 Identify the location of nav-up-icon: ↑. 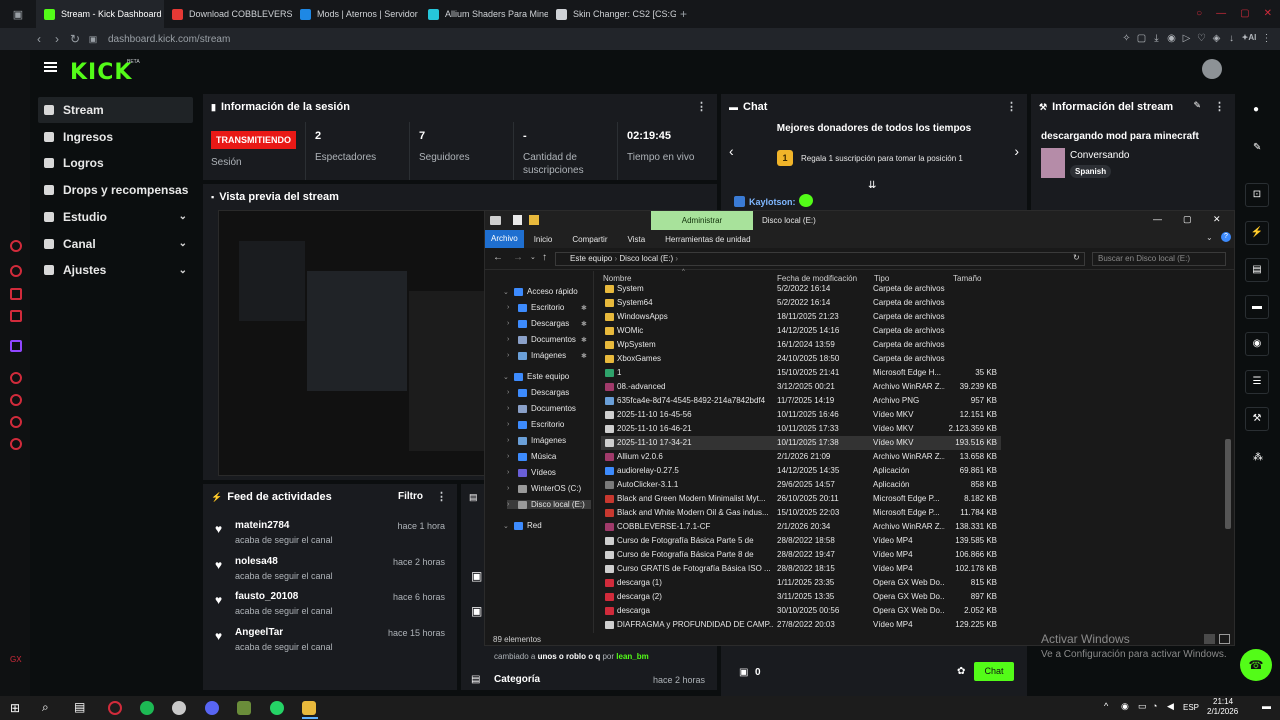
(544, 257).